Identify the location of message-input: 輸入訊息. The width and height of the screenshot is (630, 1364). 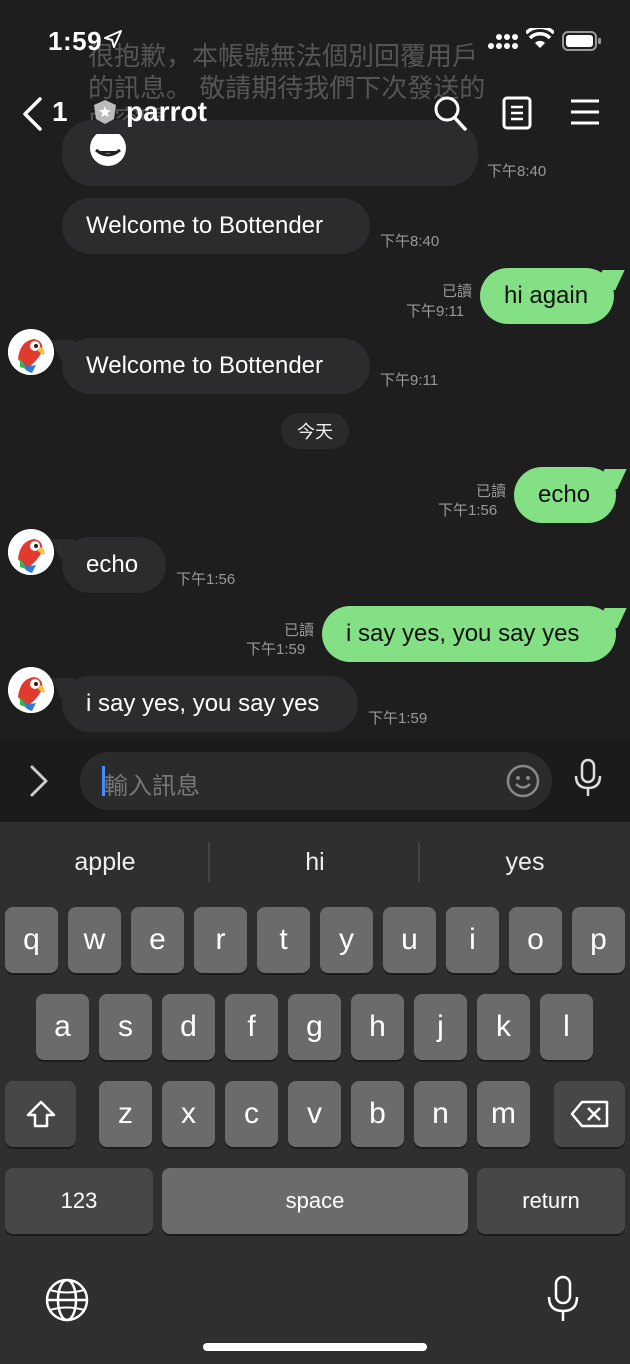
(316, 781).